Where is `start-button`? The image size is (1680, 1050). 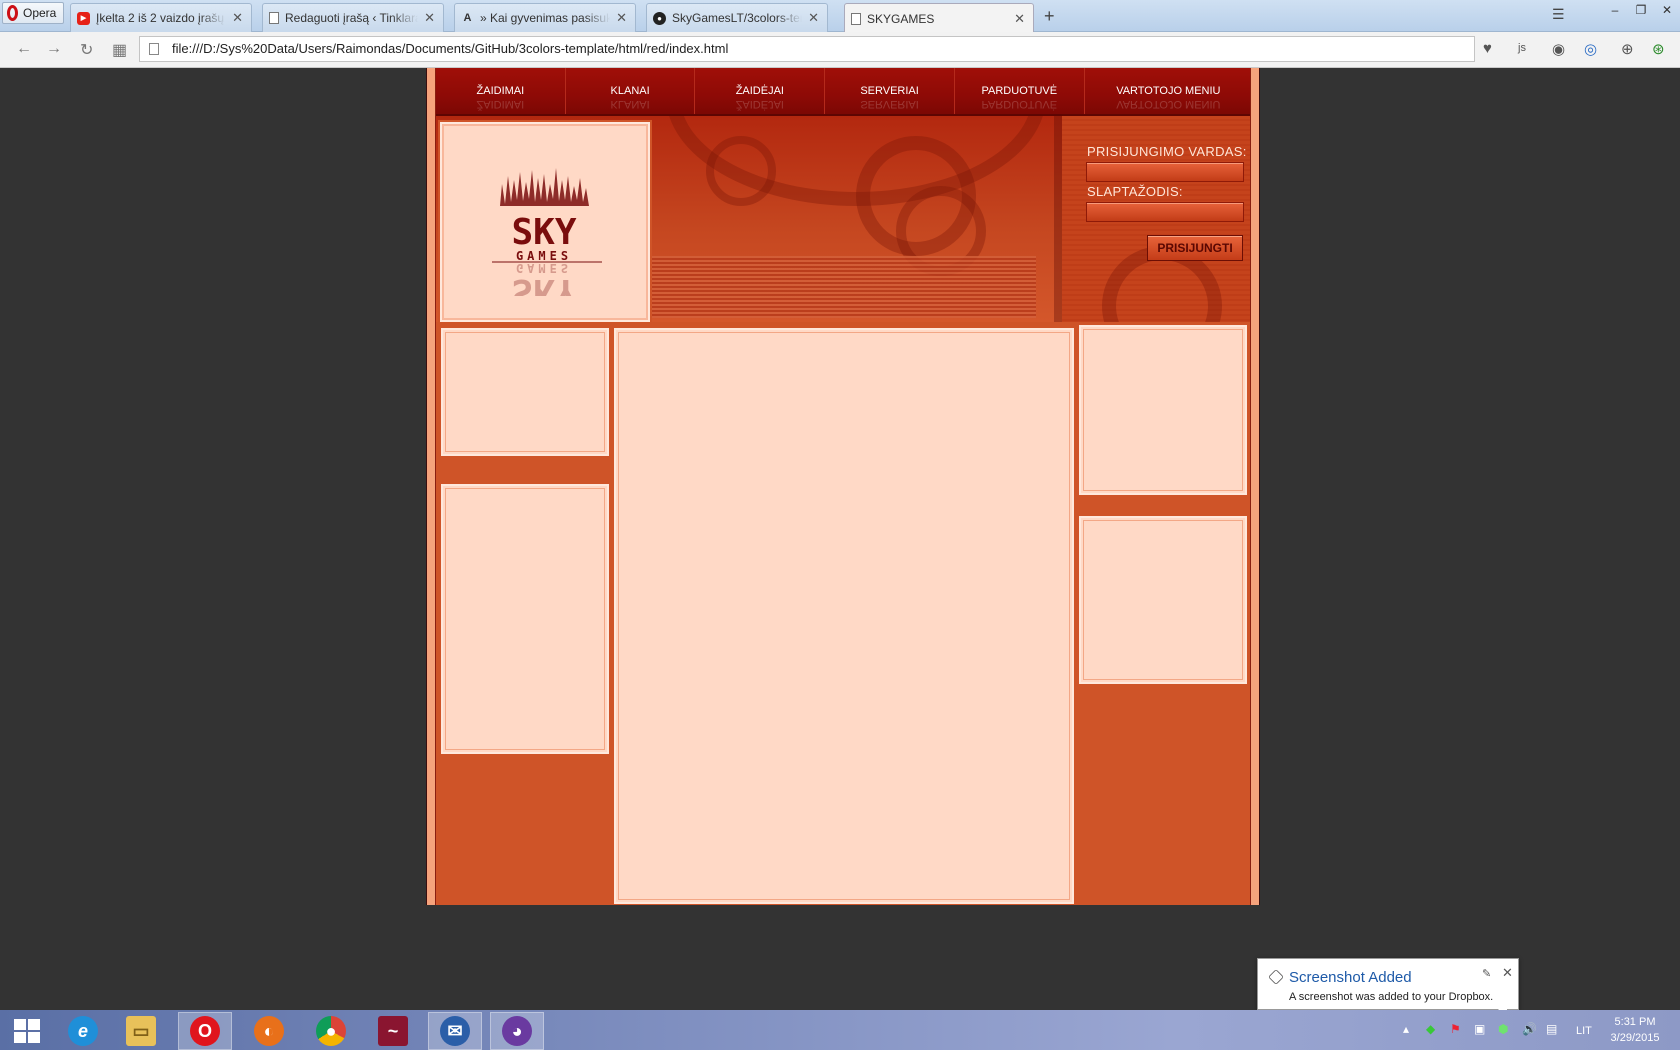 start-button is located at coordinates (27, 1031).